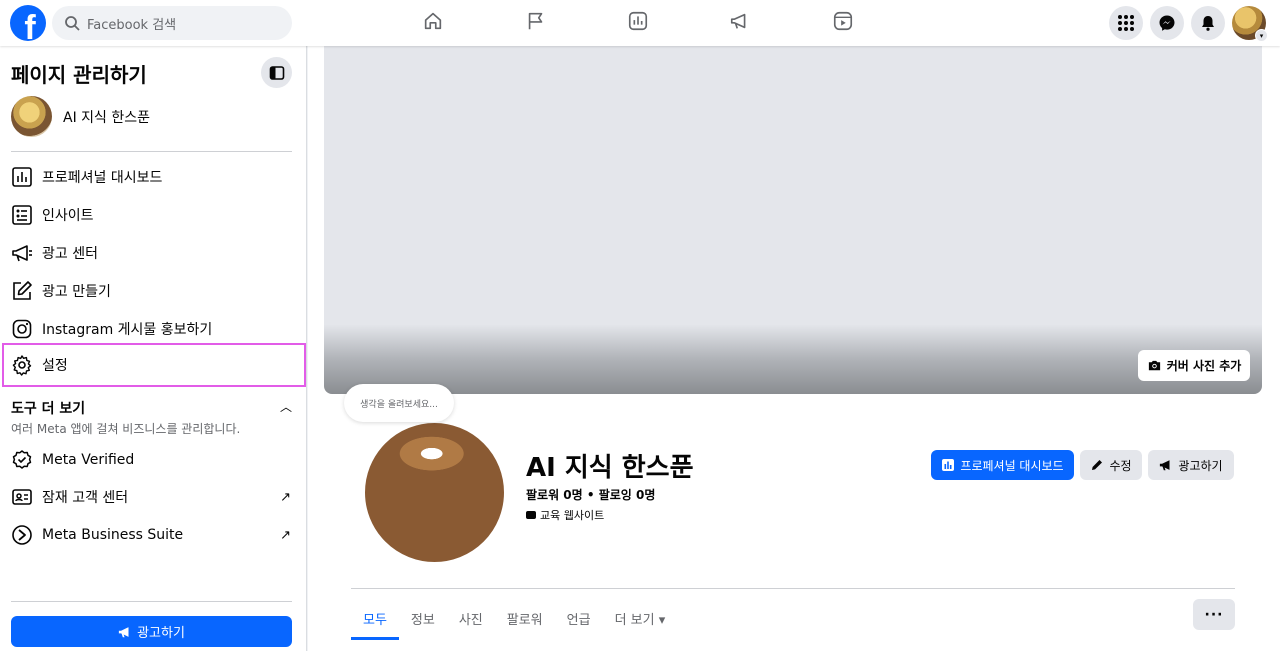 The image size is (1280, 651). I want to click on top-navigation-bar: f Facebook 검색 ▾, so click(640, 23).